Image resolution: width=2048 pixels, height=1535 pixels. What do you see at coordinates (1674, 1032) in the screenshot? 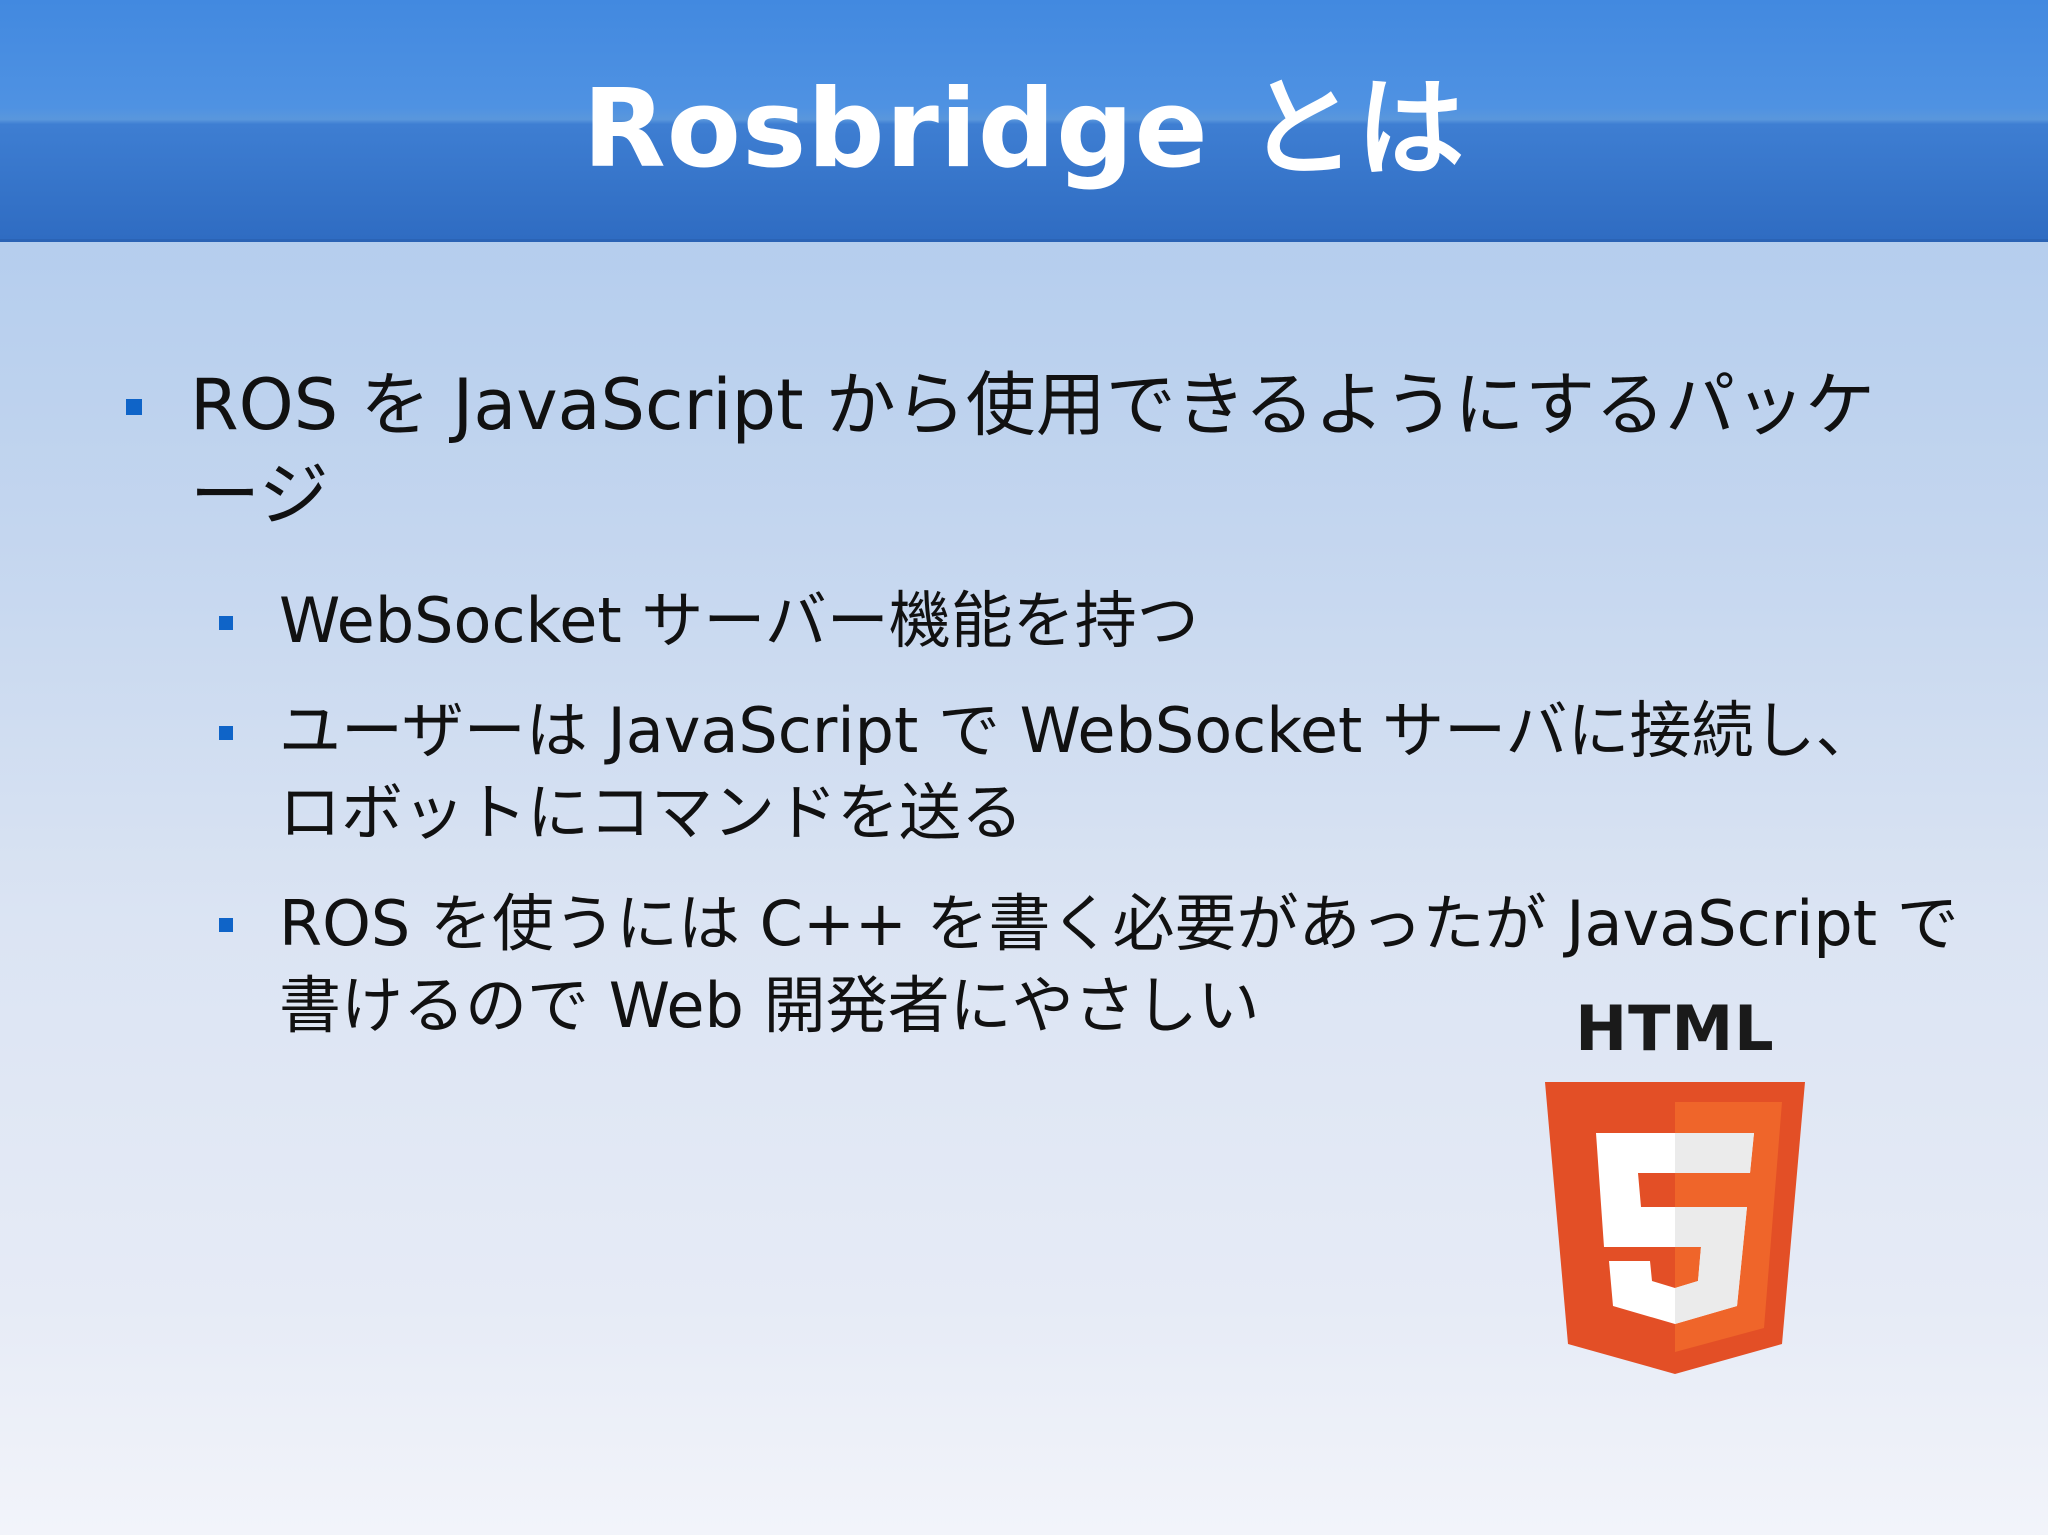
I see `html-logo-text: HTML` at bounding box center [1674, 1032].